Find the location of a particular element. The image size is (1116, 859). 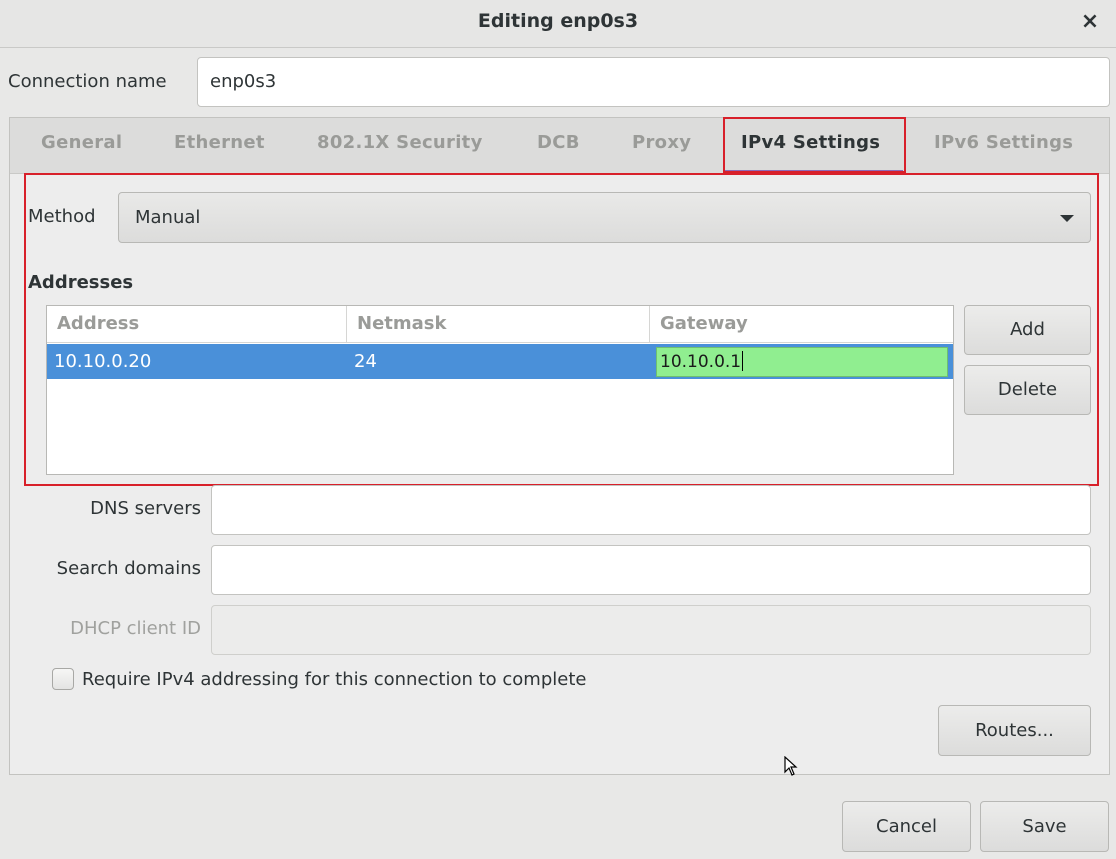

save-button: Save is located at coordinates (1044, 826).